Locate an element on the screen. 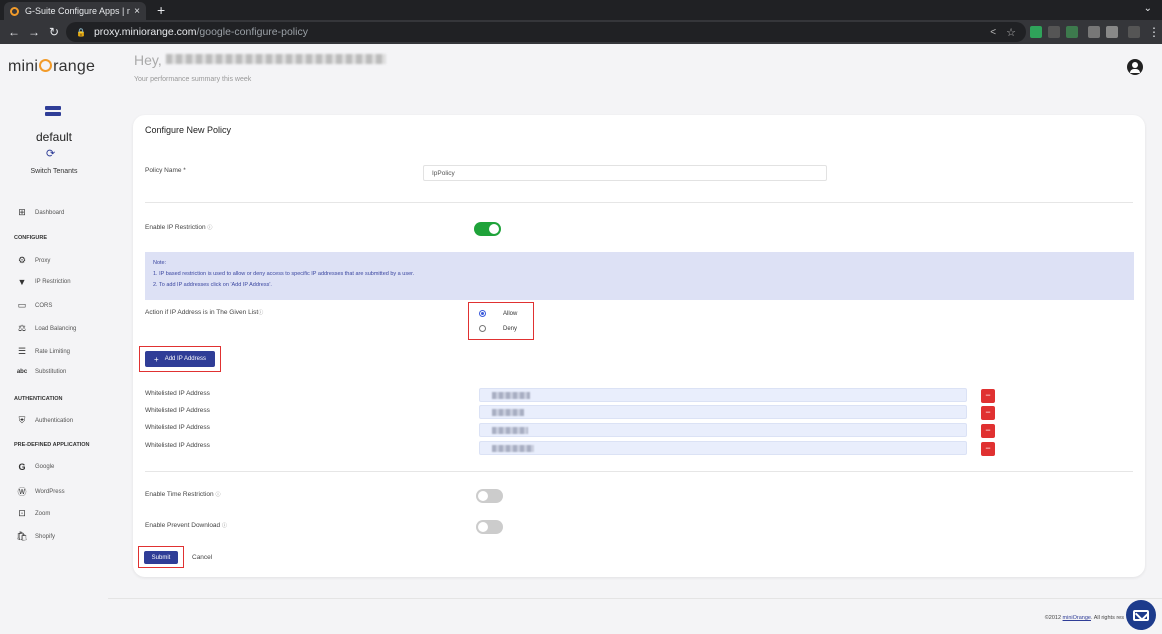 This screenshot has height=634, width=1162. forward-icon: → is located at coordinates (34, 32).